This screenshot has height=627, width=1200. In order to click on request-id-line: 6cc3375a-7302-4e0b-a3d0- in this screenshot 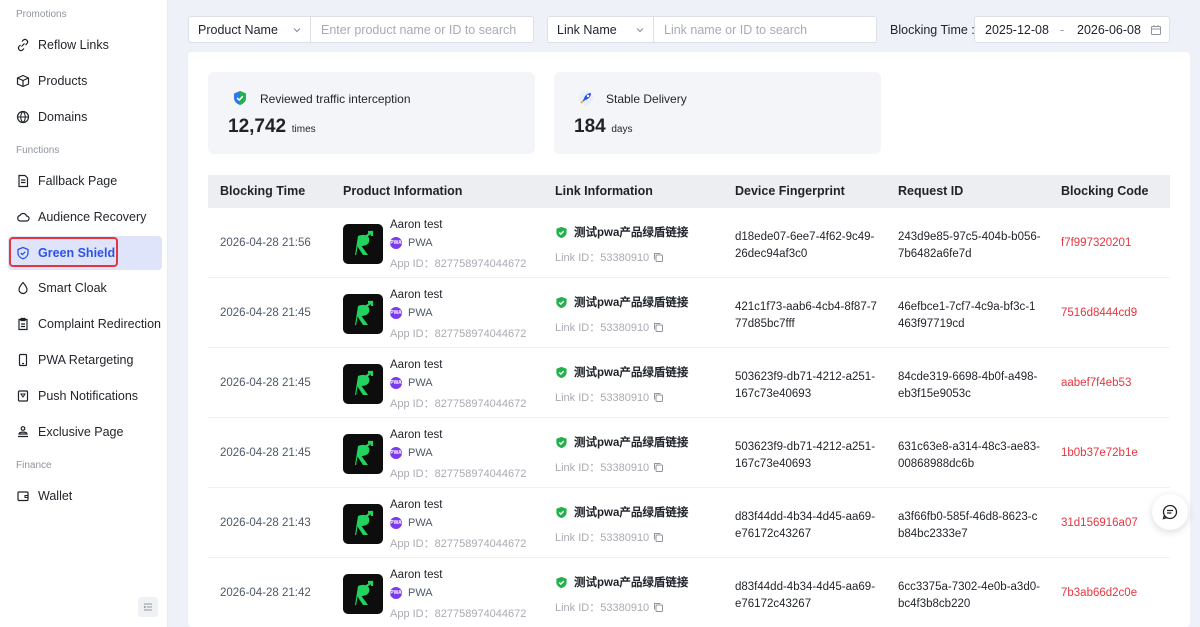, I will do `click(969, 587)`.